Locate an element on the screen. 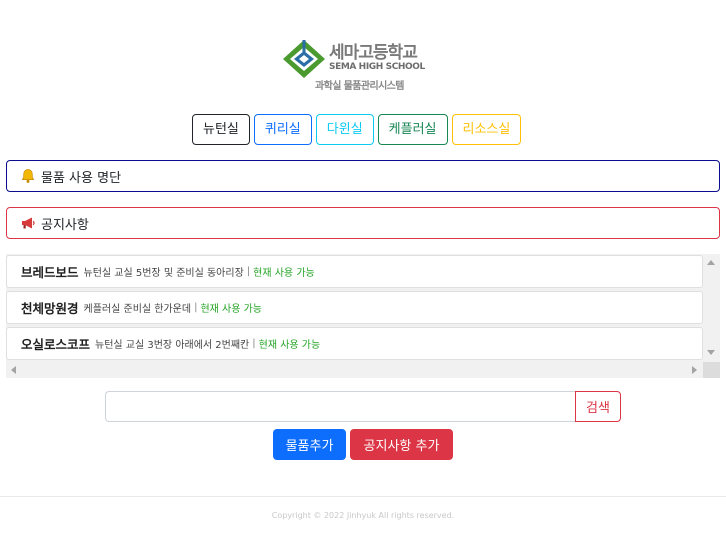 This screenshot has width=726, height=534. scroll-left-arrow-icon is located at coordinates (13, 370).